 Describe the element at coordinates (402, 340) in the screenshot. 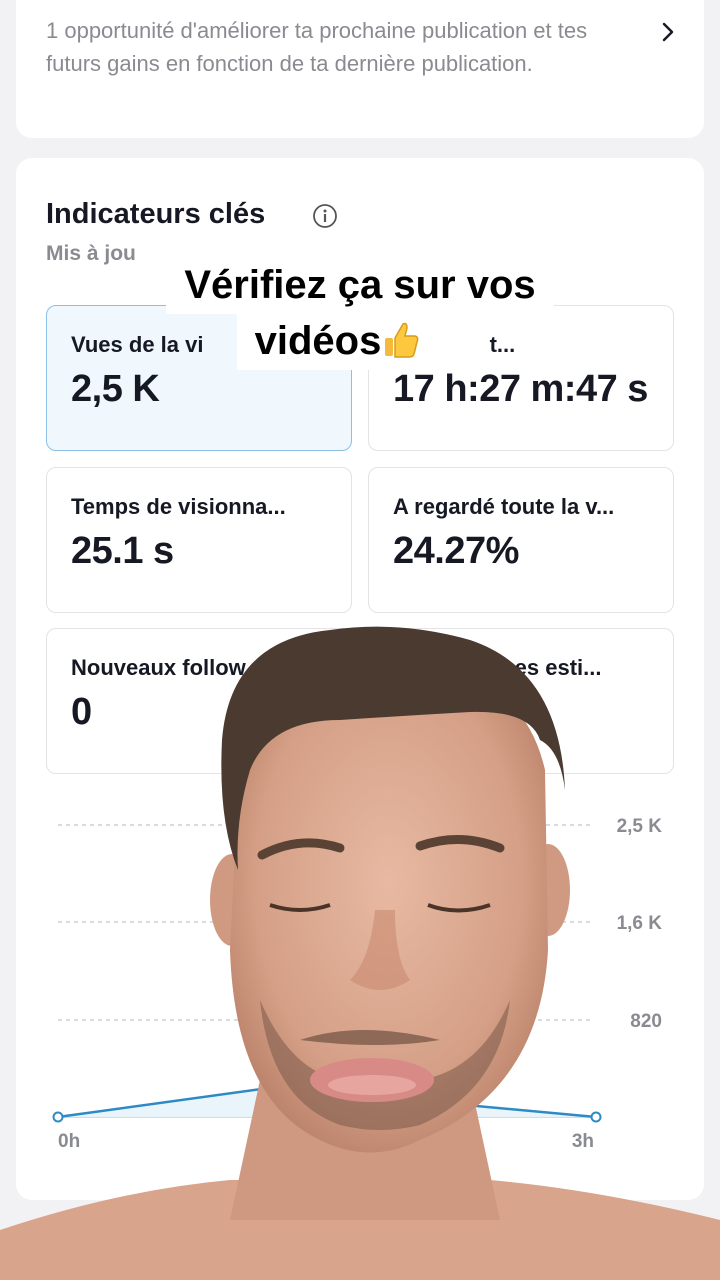

I see `thumbs-up-icon` at that location.